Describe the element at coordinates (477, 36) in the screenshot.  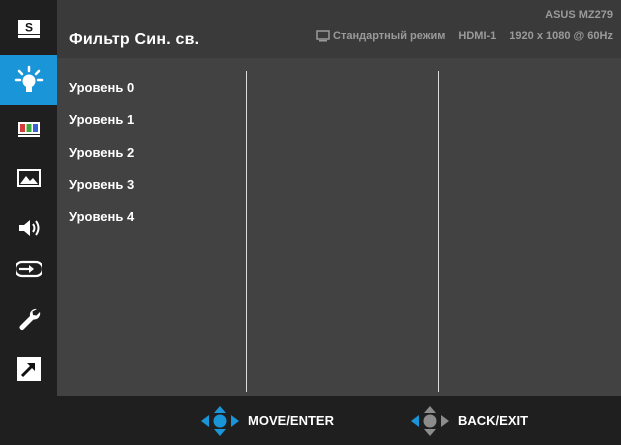
I see `input-label: HDMI-1` at that location.